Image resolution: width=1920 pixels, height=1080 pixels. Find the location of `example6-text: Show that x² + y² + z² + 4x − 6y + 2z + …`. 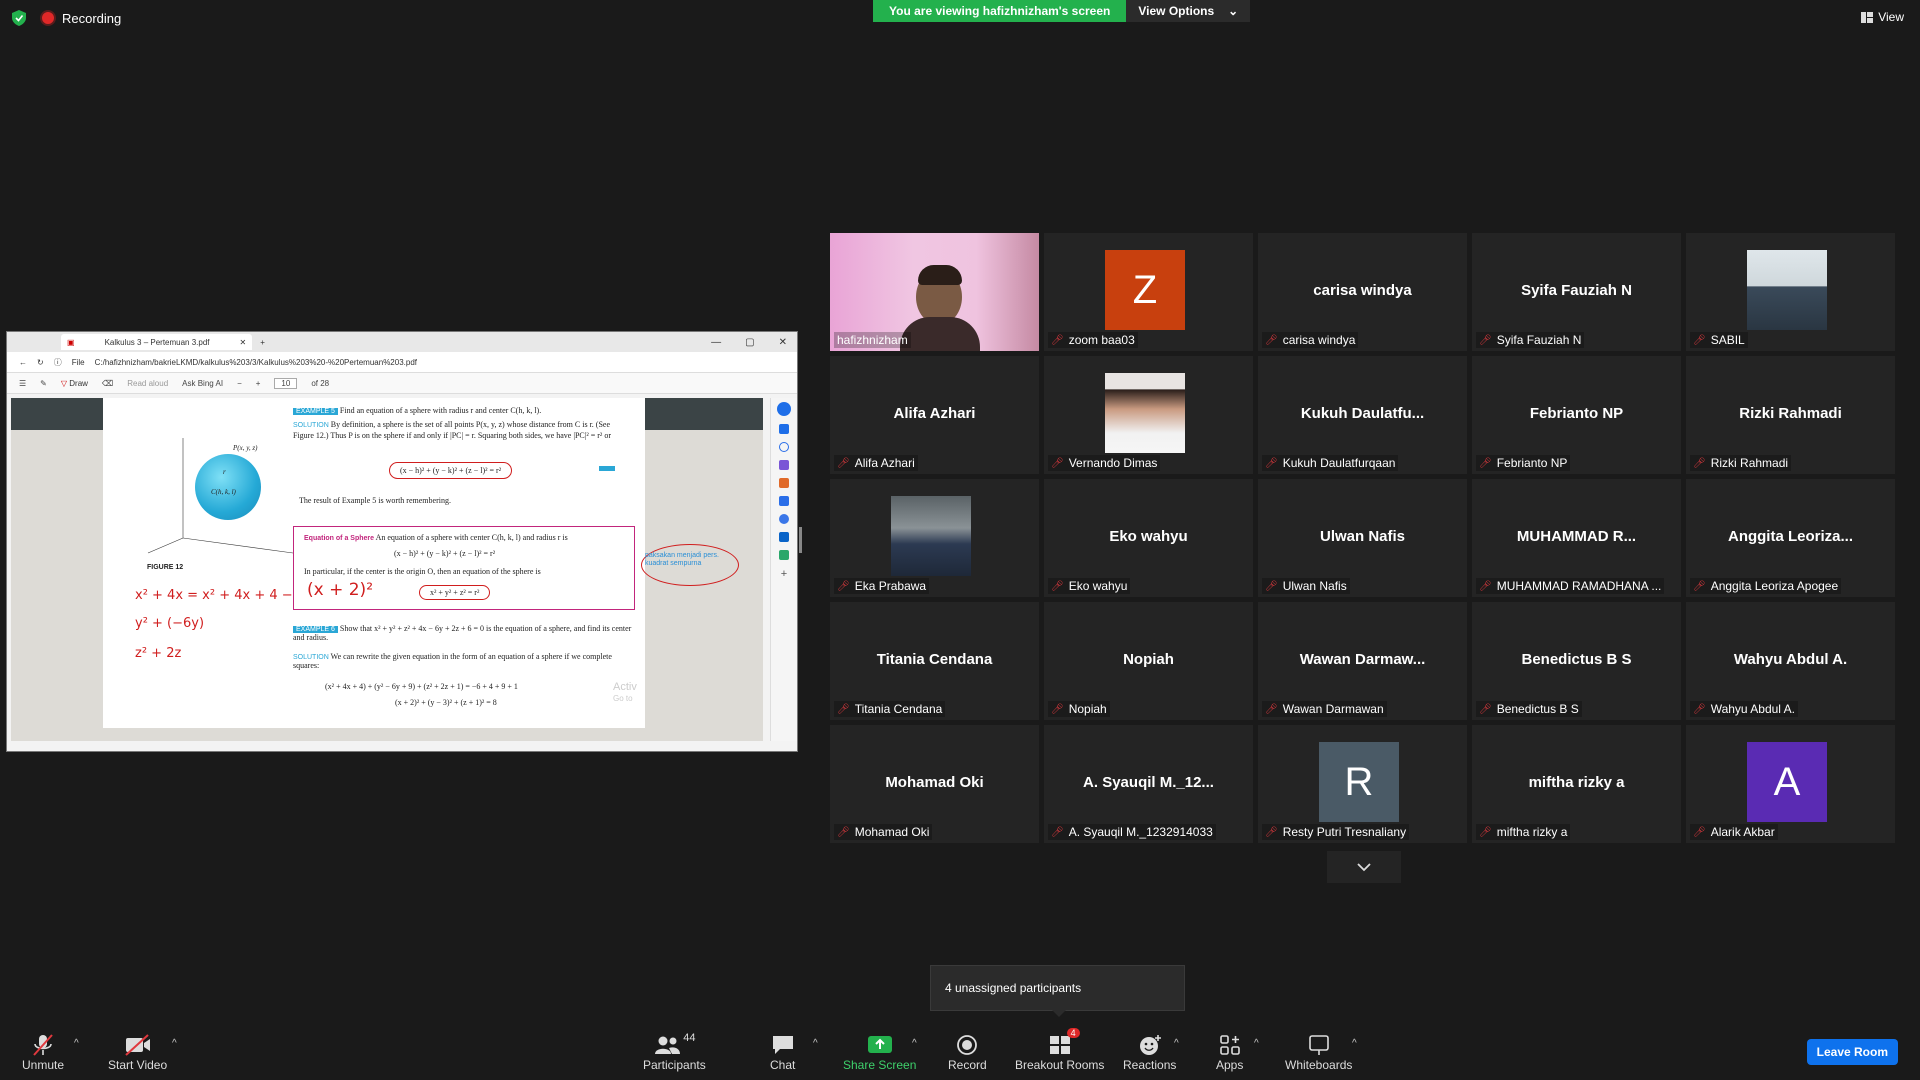

example6-text: Show that x² + y² + z² + 4x − 6y + 2z + … is located at coordinates (462, 633).